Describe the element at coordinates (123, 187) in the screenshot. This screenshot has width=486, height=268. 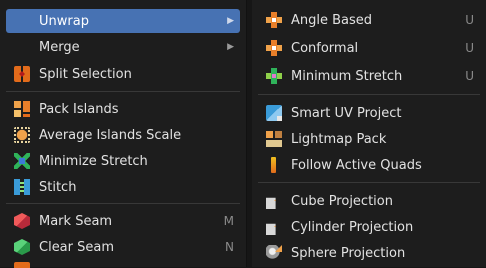
I see `menu-item-stitch: Stitch` at that location.